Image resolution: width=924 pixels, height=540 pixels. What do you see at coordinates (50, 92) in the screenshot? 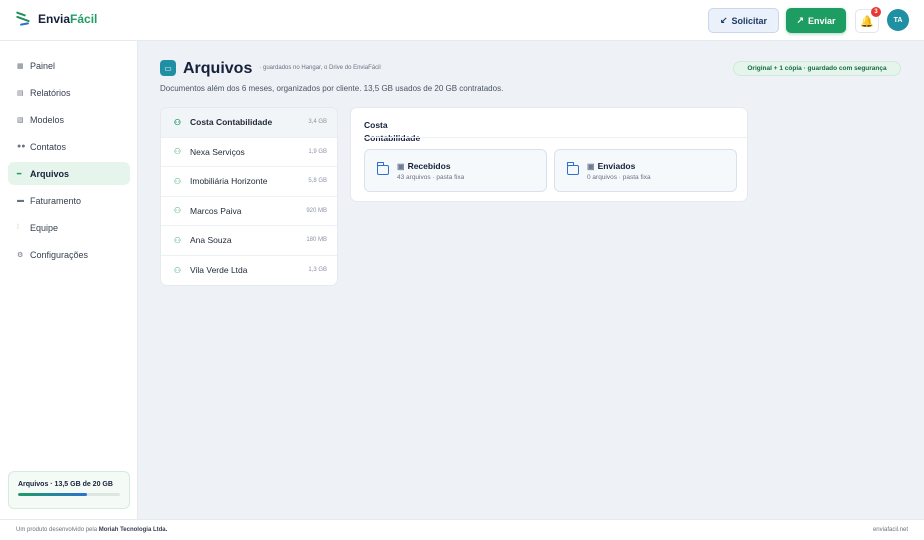
I see `sidebar-item-label: Relatórios` at bounding box center [50, 92].